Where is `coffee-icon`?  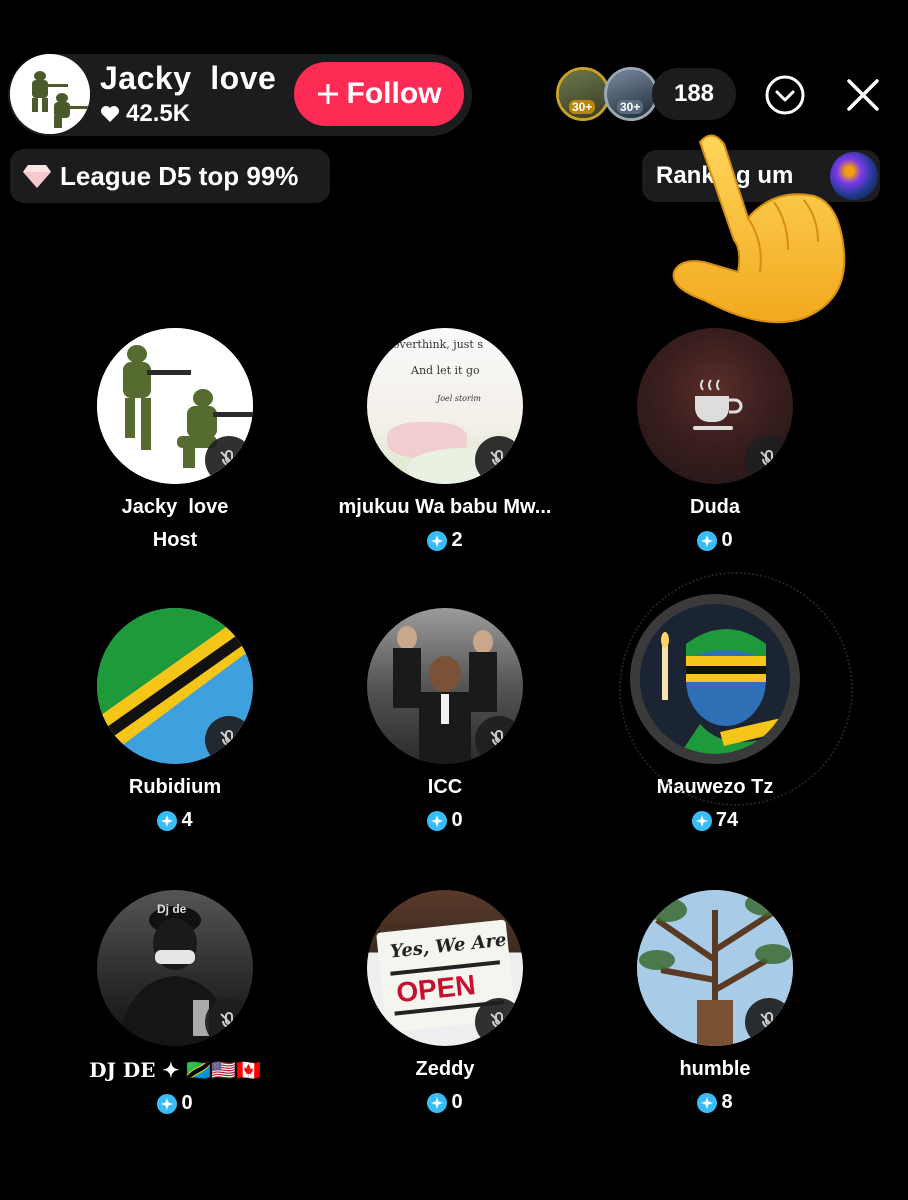
coffee-icon is located at coordinates (718, 404).